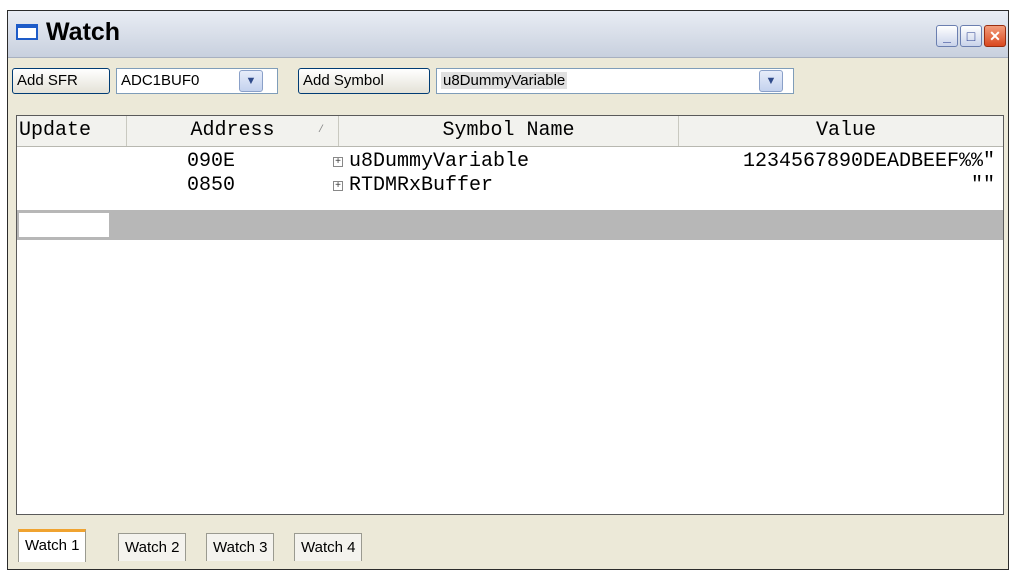  Describe the element at coordinates (971, 36) in the screenshot. I see `maximize-icon: □` at that location.